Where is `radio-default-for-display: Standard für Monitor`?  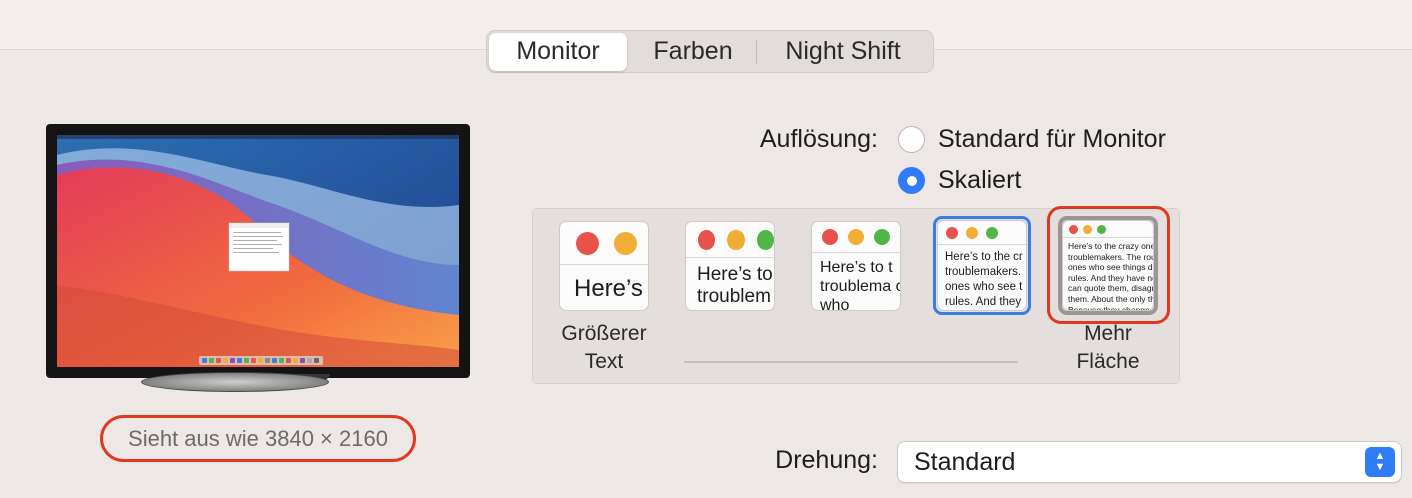
radio-default-for-display: Standard für Monitor is located at coordinates (1032, 139).